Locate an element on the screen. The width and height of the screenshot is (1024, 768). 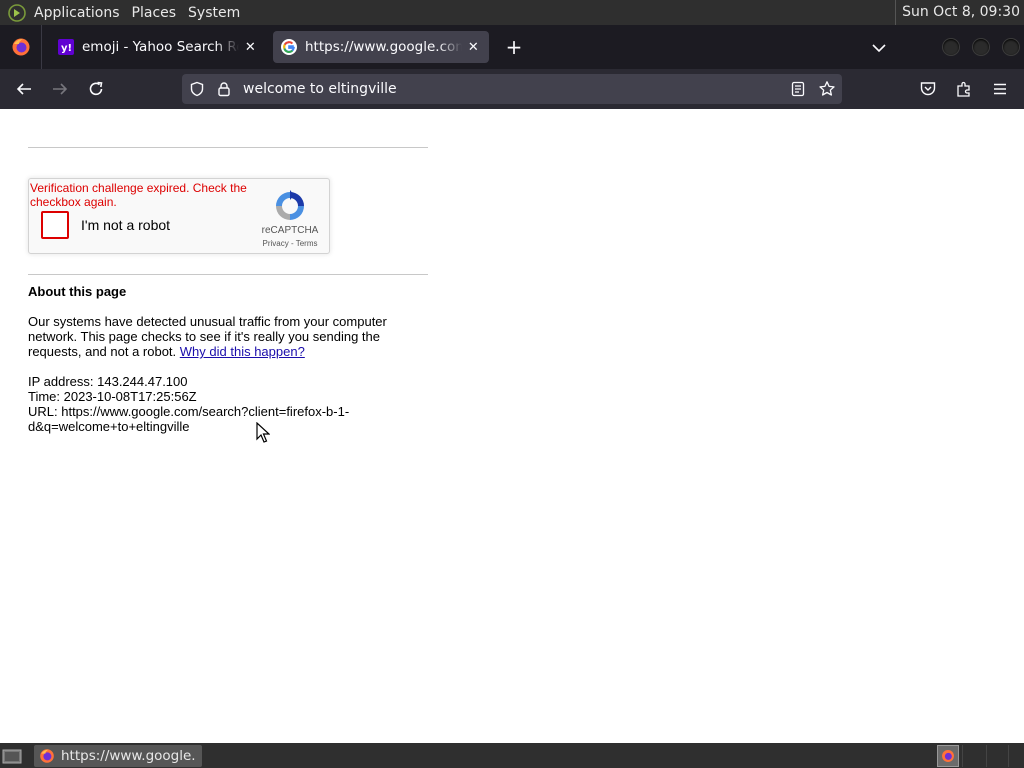
recaptcha-links: Privacy - Terms is located at coordinates (290, 243).